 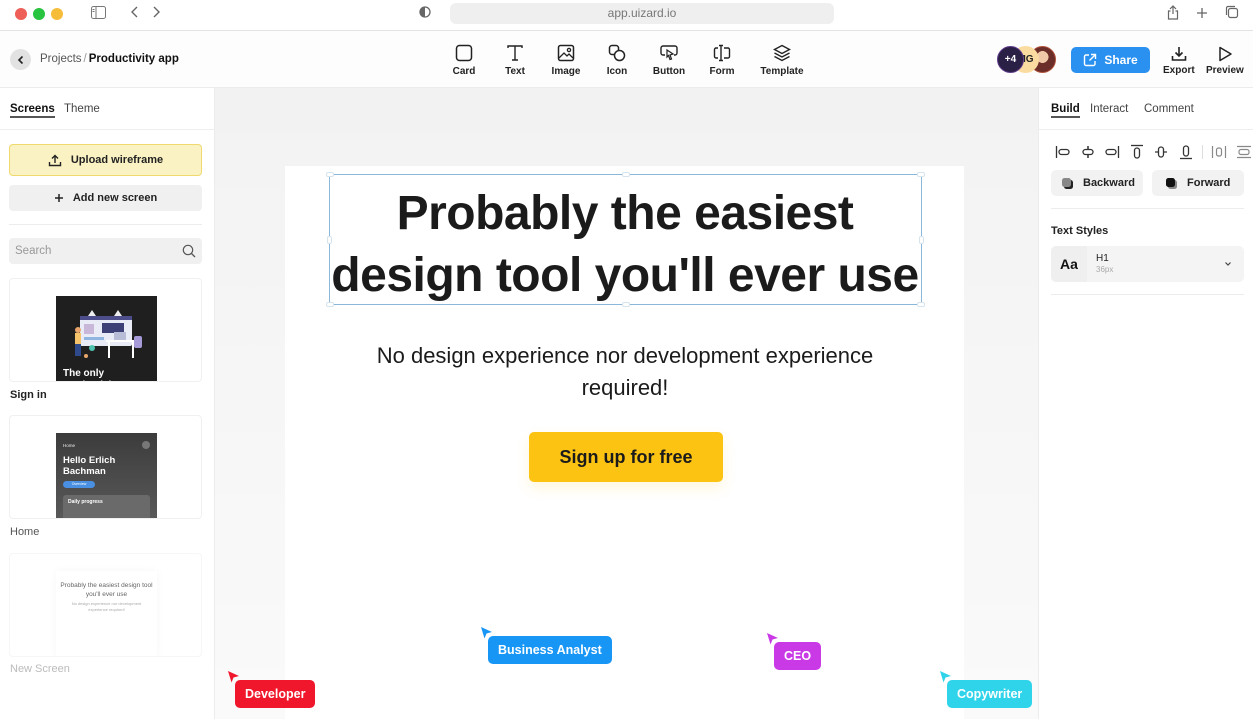 What do you see at coordinates (1169, 109) in the screenshot?
I see `tab-comment: Comment` at bounding box center [1169, 109].